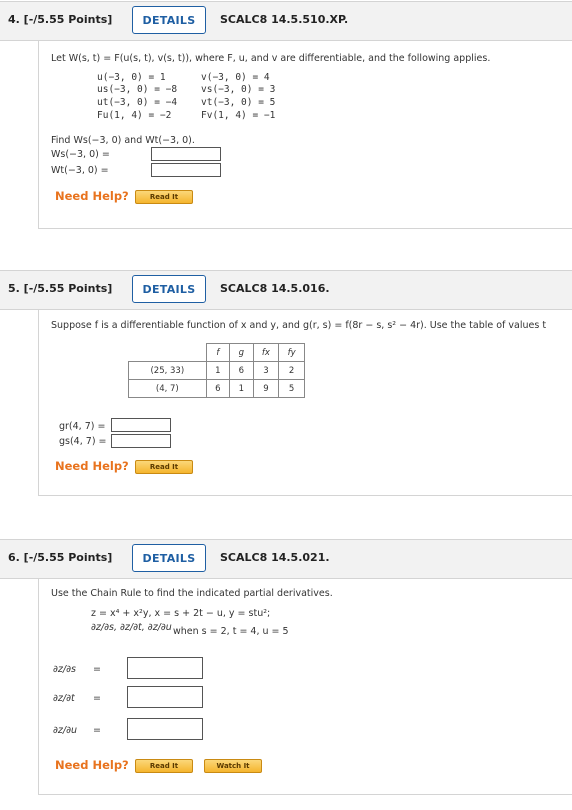  What do you see at coordinates (233, 766) in the screenshot?
I see `watch-it-button: Watch It` at bounding box center [233, 766].